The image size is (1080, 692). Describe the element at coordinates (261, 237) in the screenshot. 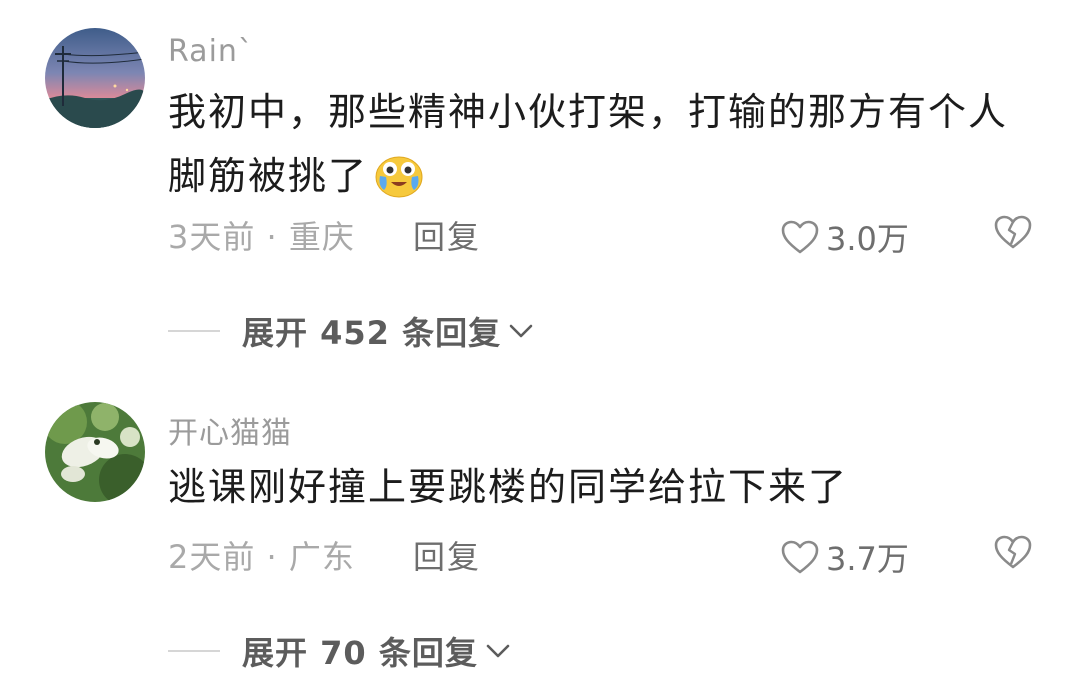

I see `time-location: 3天前 · 重庆` at that location.